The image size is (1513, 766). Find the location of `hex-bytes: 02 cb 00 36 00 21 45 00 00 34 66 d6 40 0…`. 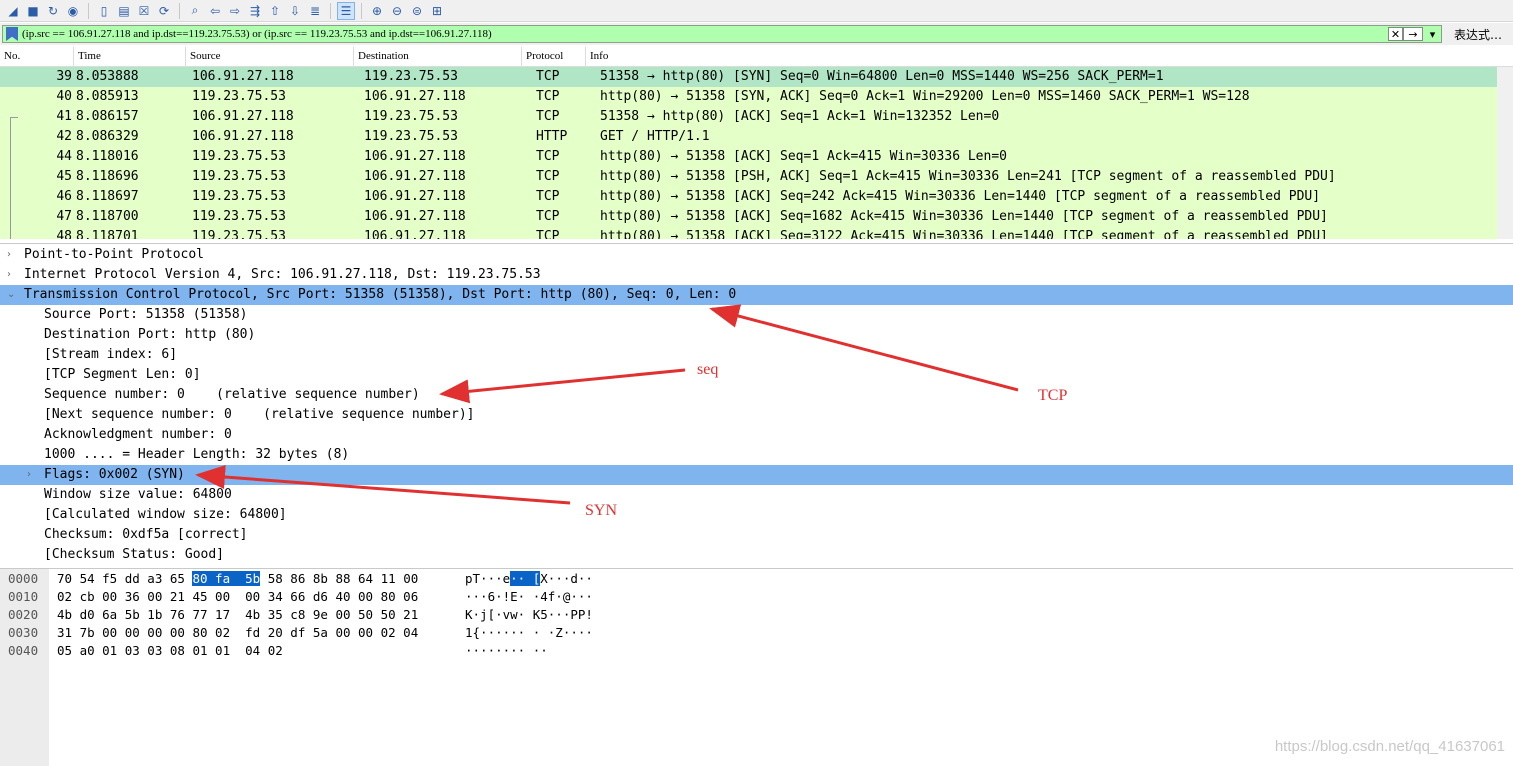

hex-bytes: 02 cb 00 36 00 21 45 00 00 34 66 d6 40 0… is located at coordinates (237, 597).